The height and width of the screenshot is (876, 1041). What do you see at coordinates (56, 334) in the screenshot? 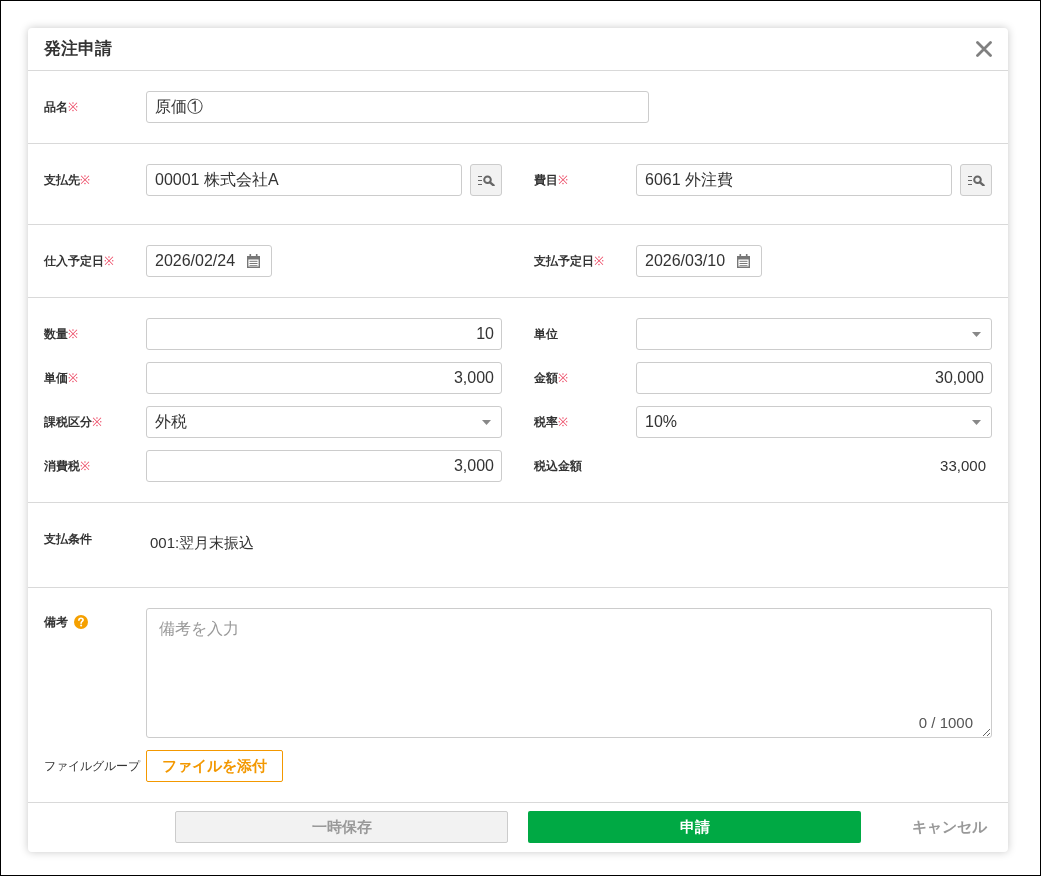
I see `field-label: 数量` at bounding box center [56, 334].